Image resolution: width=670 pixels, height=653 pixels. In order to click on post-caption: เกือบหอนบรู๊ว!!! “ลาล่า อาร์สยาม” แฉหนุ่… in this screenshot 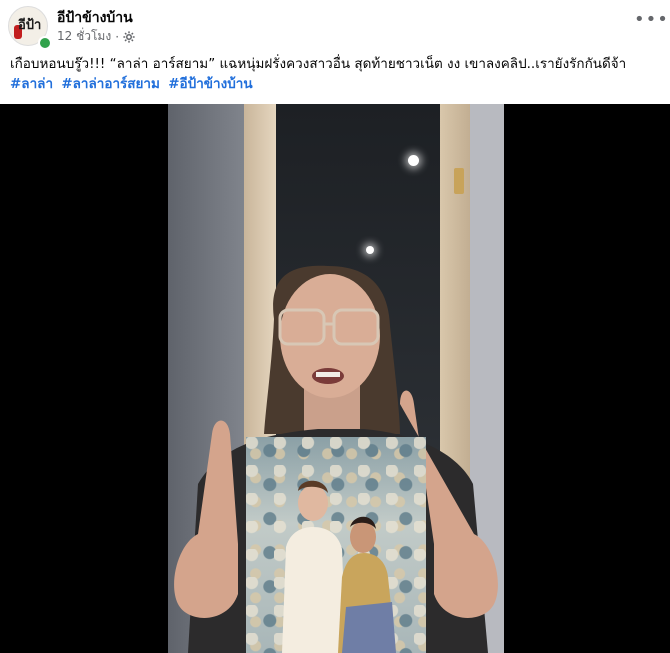, I will do `click(318, 64)`.